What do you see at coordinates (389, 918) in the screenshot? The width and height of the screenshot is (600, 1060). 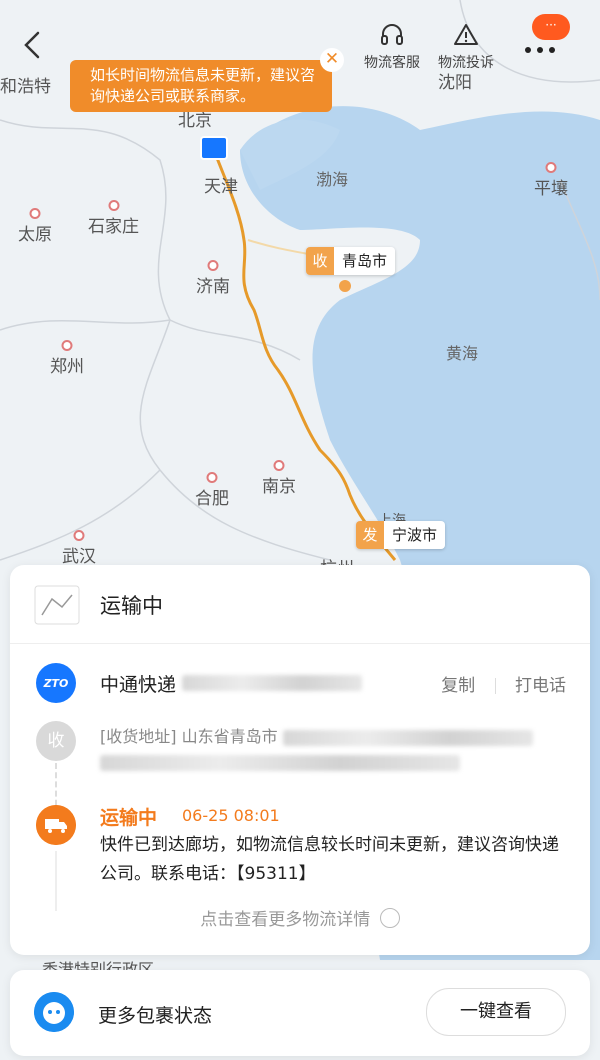 I see `chevron-down-icon` at bounding box center [389, 918].